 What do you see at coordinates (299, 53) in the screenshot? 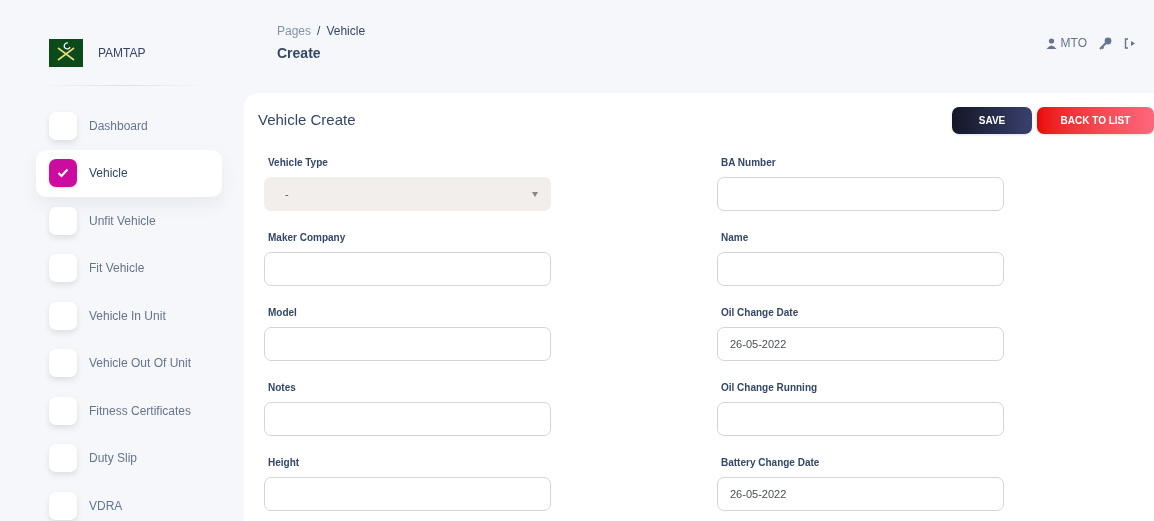
I see `page-title: Create` at bounding box center [299, 53].